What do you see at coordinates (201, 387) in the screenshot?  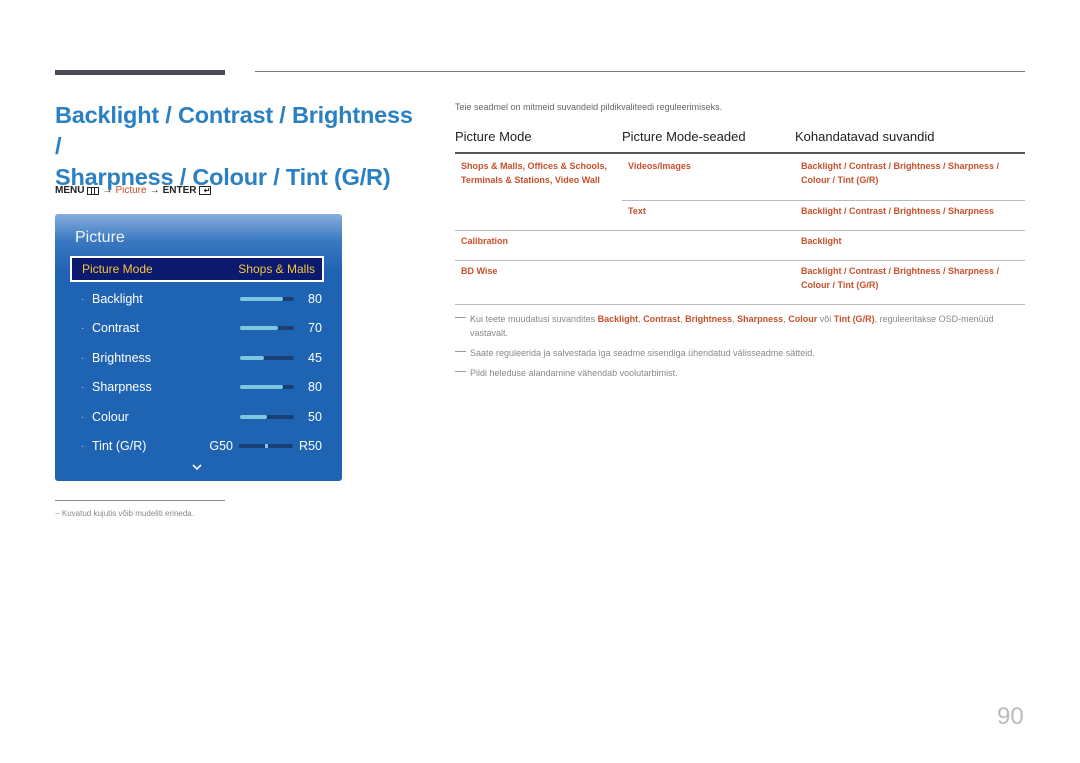 I see `osd-item-sharpness: · Sharpness 80` at bounding box center [201, 387].